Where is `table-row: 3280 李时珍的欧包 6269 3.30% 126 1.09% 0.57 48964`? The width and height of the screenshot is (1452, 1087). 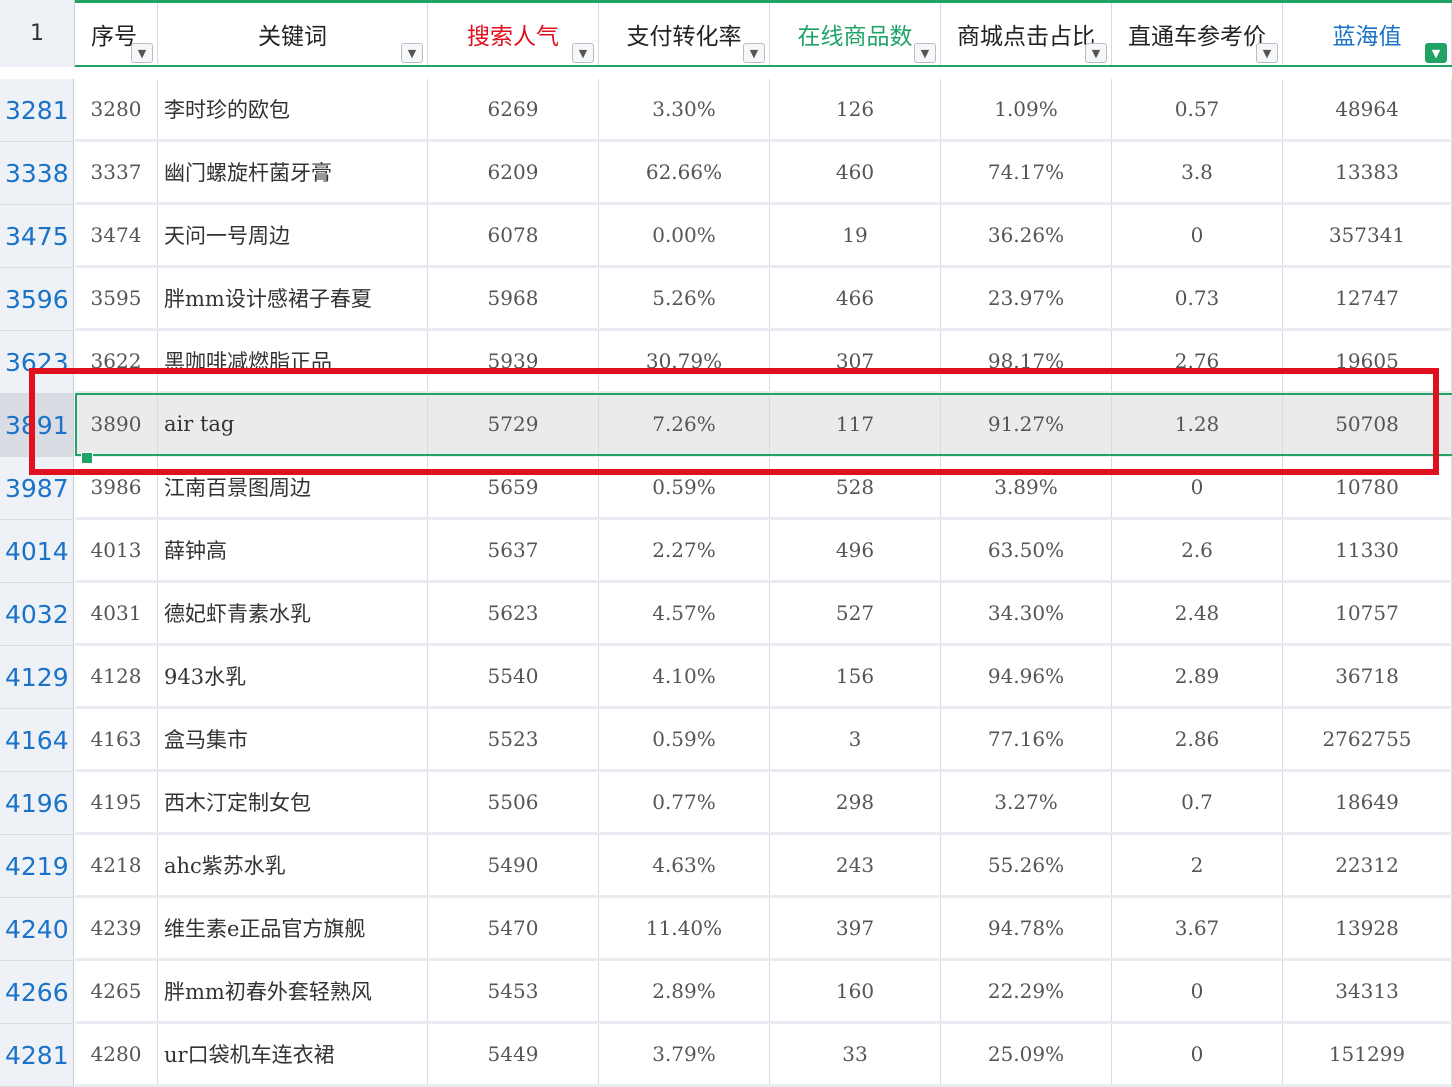
table-row: 3280 李时珍的欧包 6269 3.30% 126 1.09% 0.57 48964 is located at coordinates (763, 110).